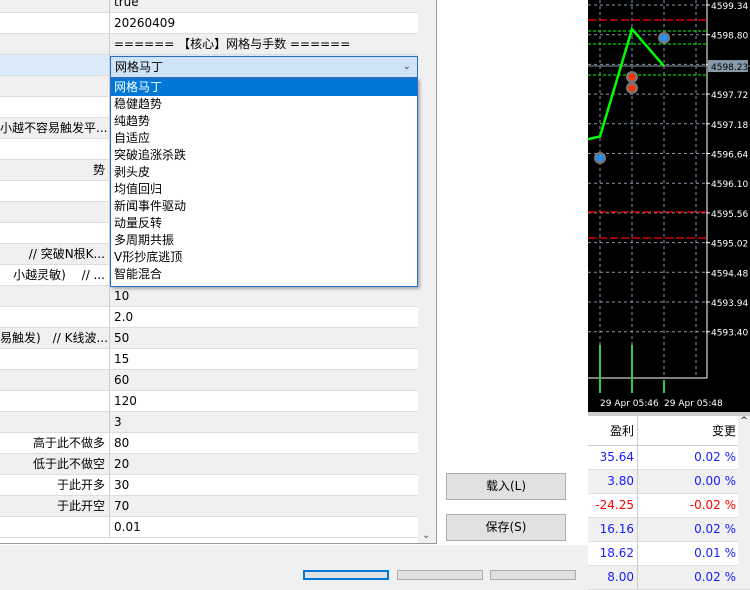 The image size is (750, 590). I want to click on param-label: 于此开空, so click(55, 506).